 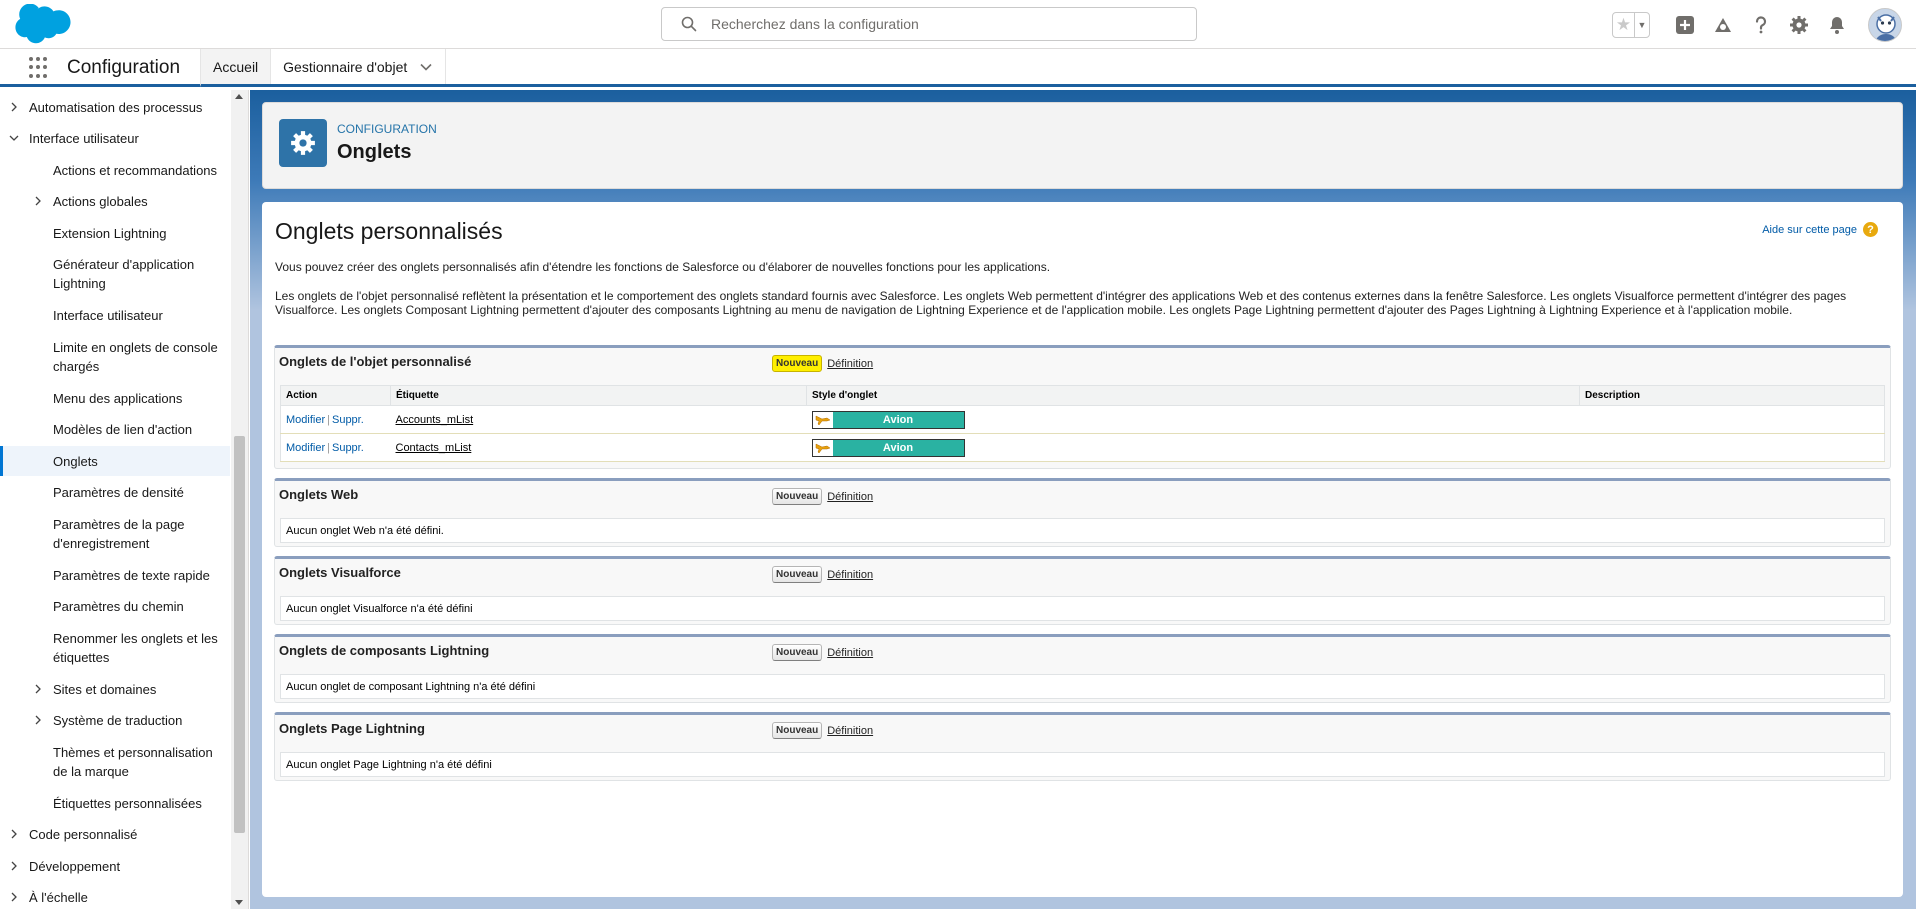 What do you see at coordinates (598, 447) in the screenshot?
I see `label-cell: Contacts_mList` at bounding box center [598, 447].